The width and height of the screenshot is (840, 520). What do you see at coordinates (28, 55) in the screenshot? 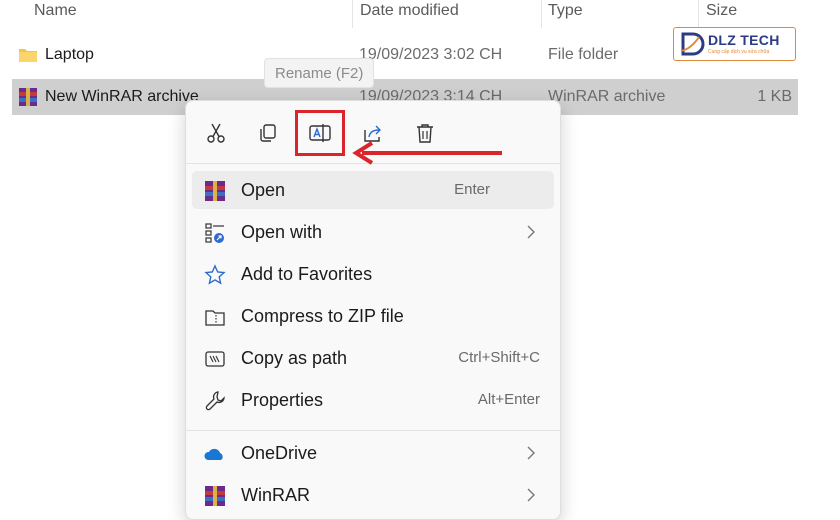
I see `folder-icon` at bounding box center [28, 55].